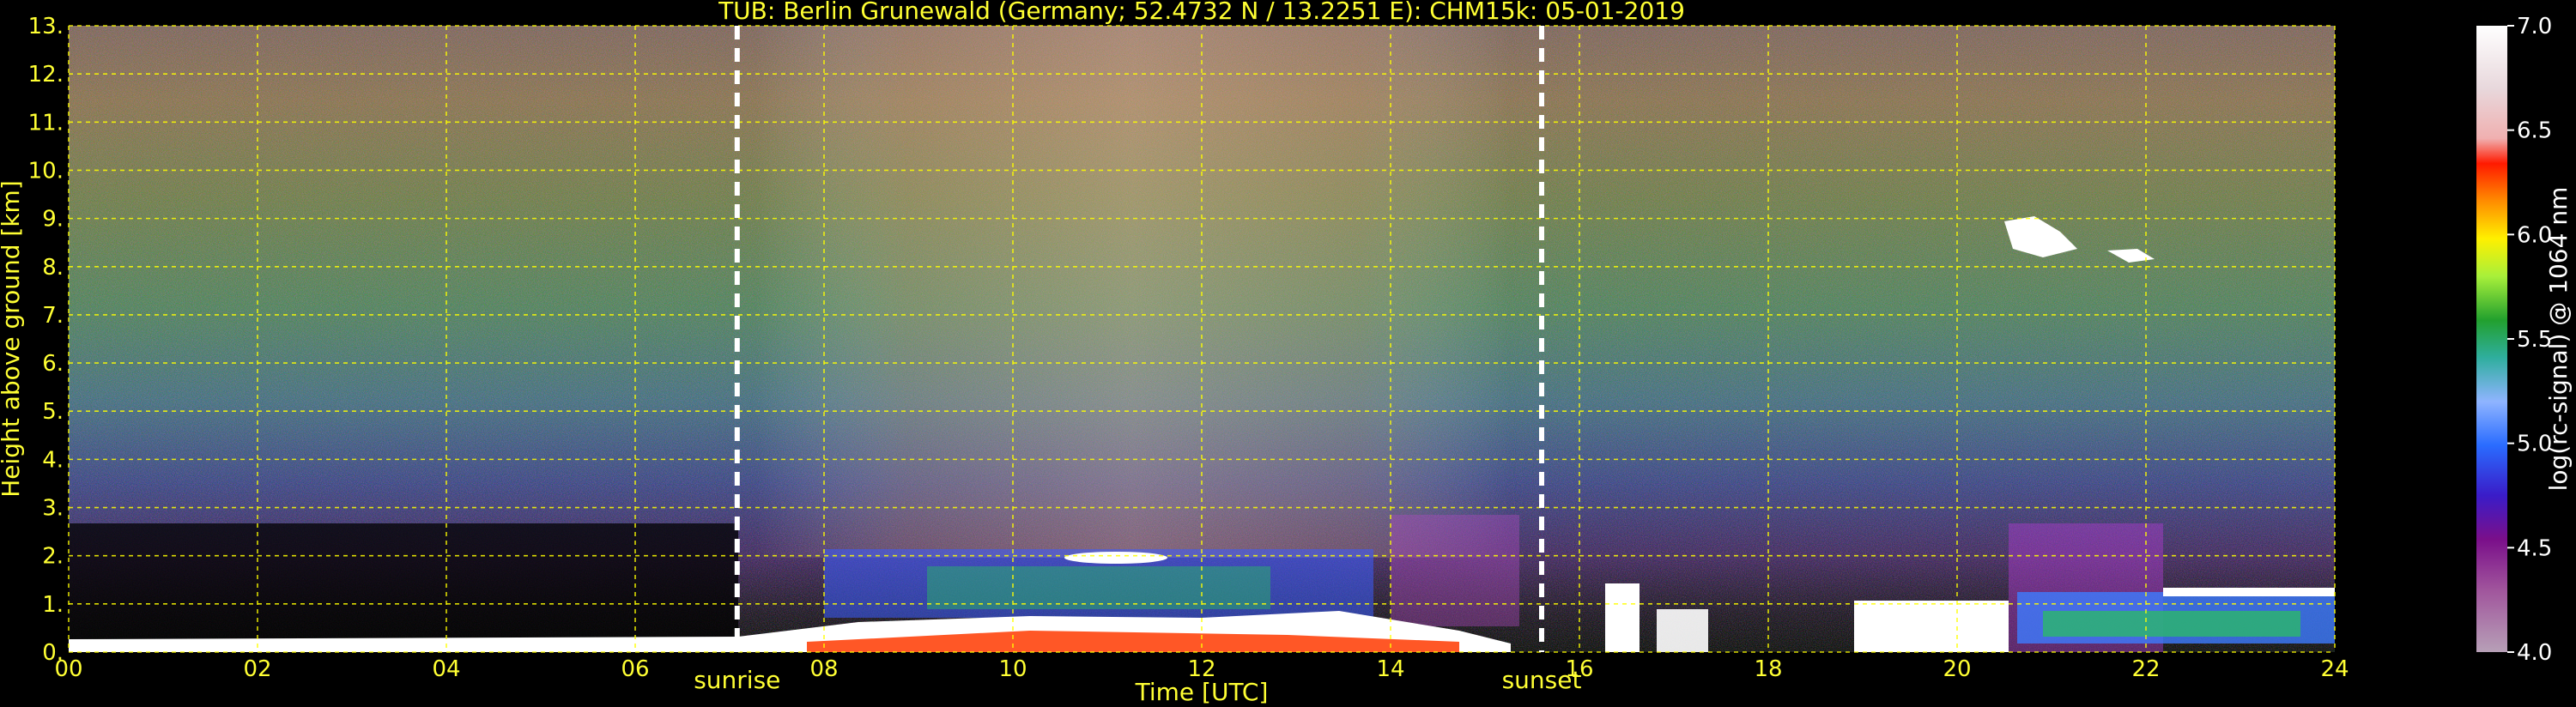  Describe the element at coordinates (1012, 669) in the screenshot. I see `x-tick-label: 10` at that location.